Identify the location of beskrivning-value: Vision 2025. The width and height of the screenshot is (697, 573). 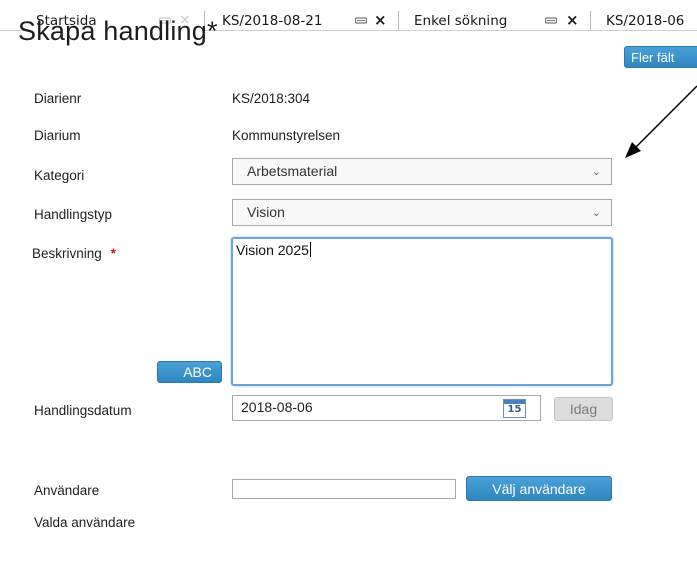
(272, 250).